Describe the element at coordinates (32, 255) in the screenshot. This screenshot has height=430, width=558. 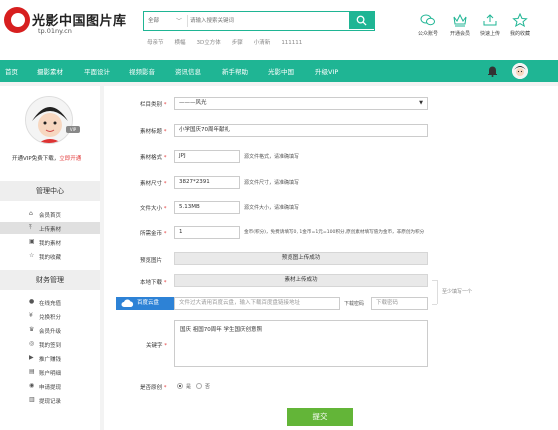
I see `star-icon: ☆` at that location.